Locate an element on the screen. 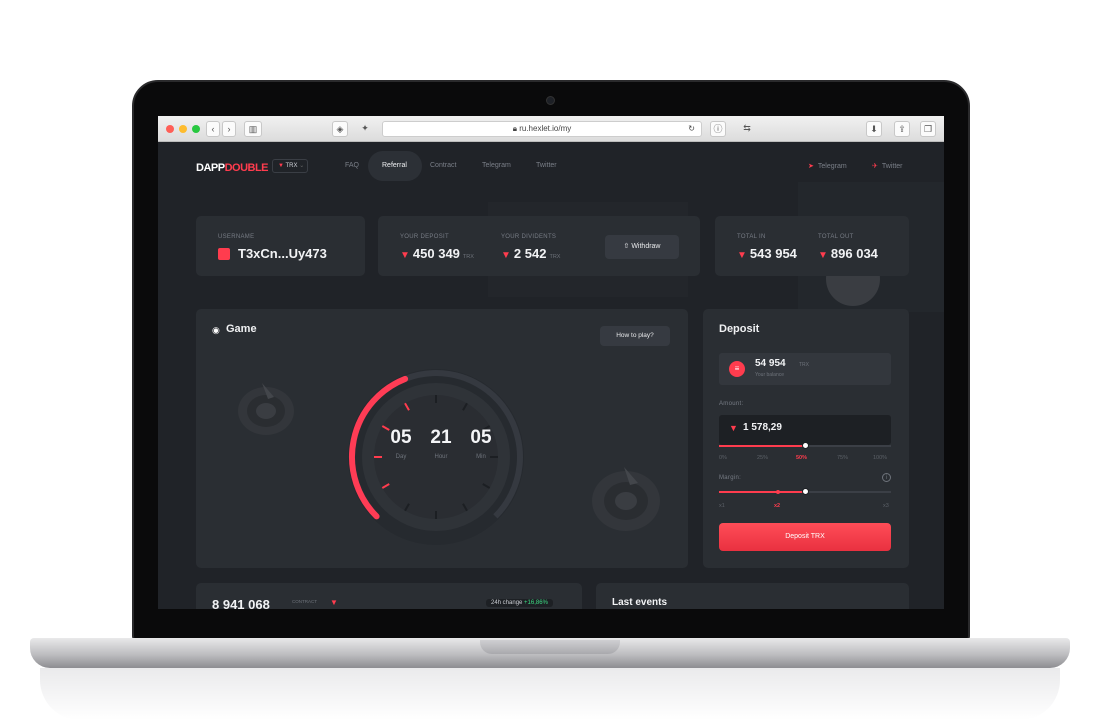 Image resolution: width=1100 pixels, height=720 pixels. sidebar-icon: ▥ is located at coordinates (253, 129).